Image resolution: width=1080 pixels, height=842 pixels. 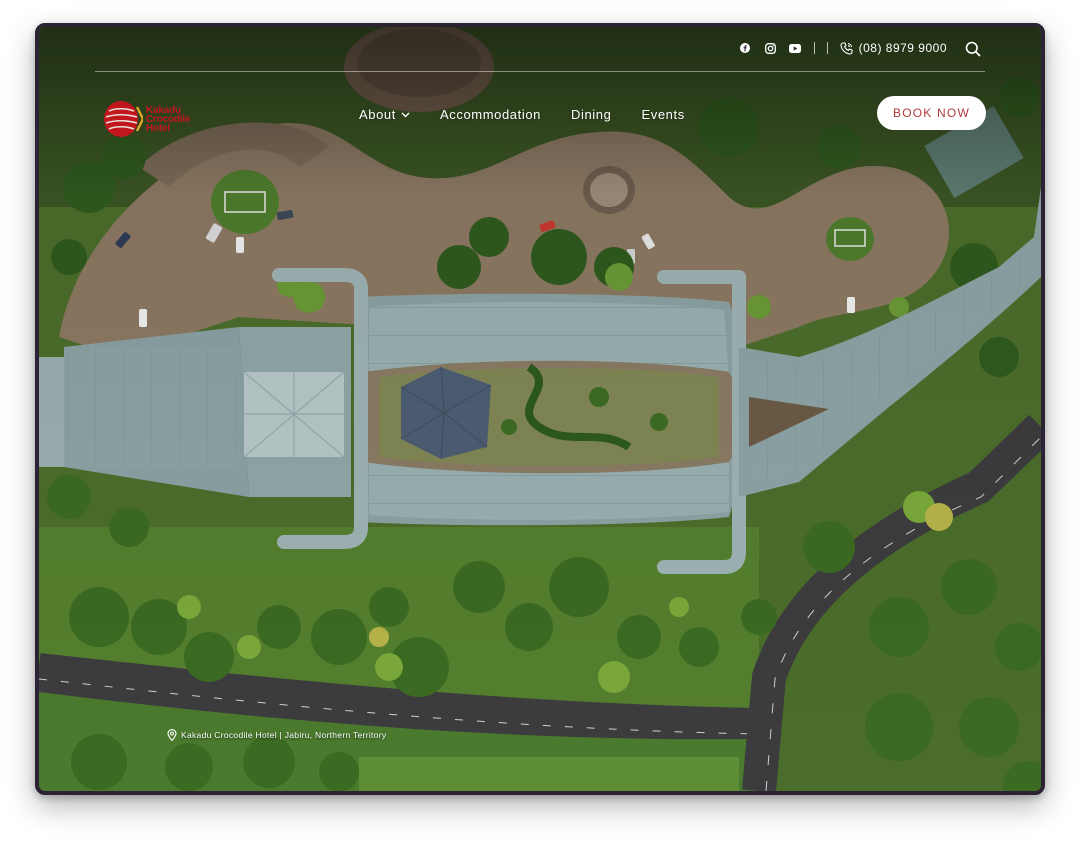 I want to click on search-icon, so click(x=973, y=49).